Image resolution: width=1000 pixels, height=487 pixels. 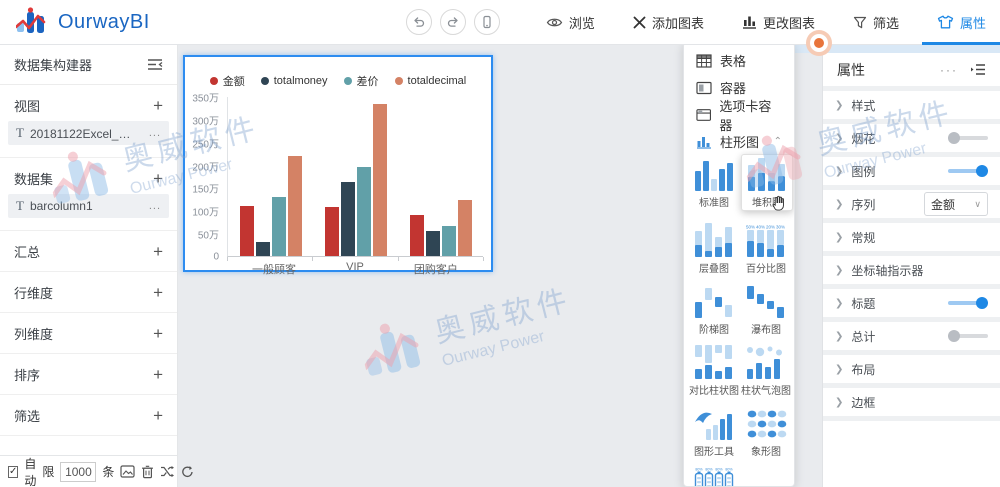 What do you see at coordinates (430, 81) in the screenshot?
I see `legend-item: totaldecimal` at bounding box center [430, 81].